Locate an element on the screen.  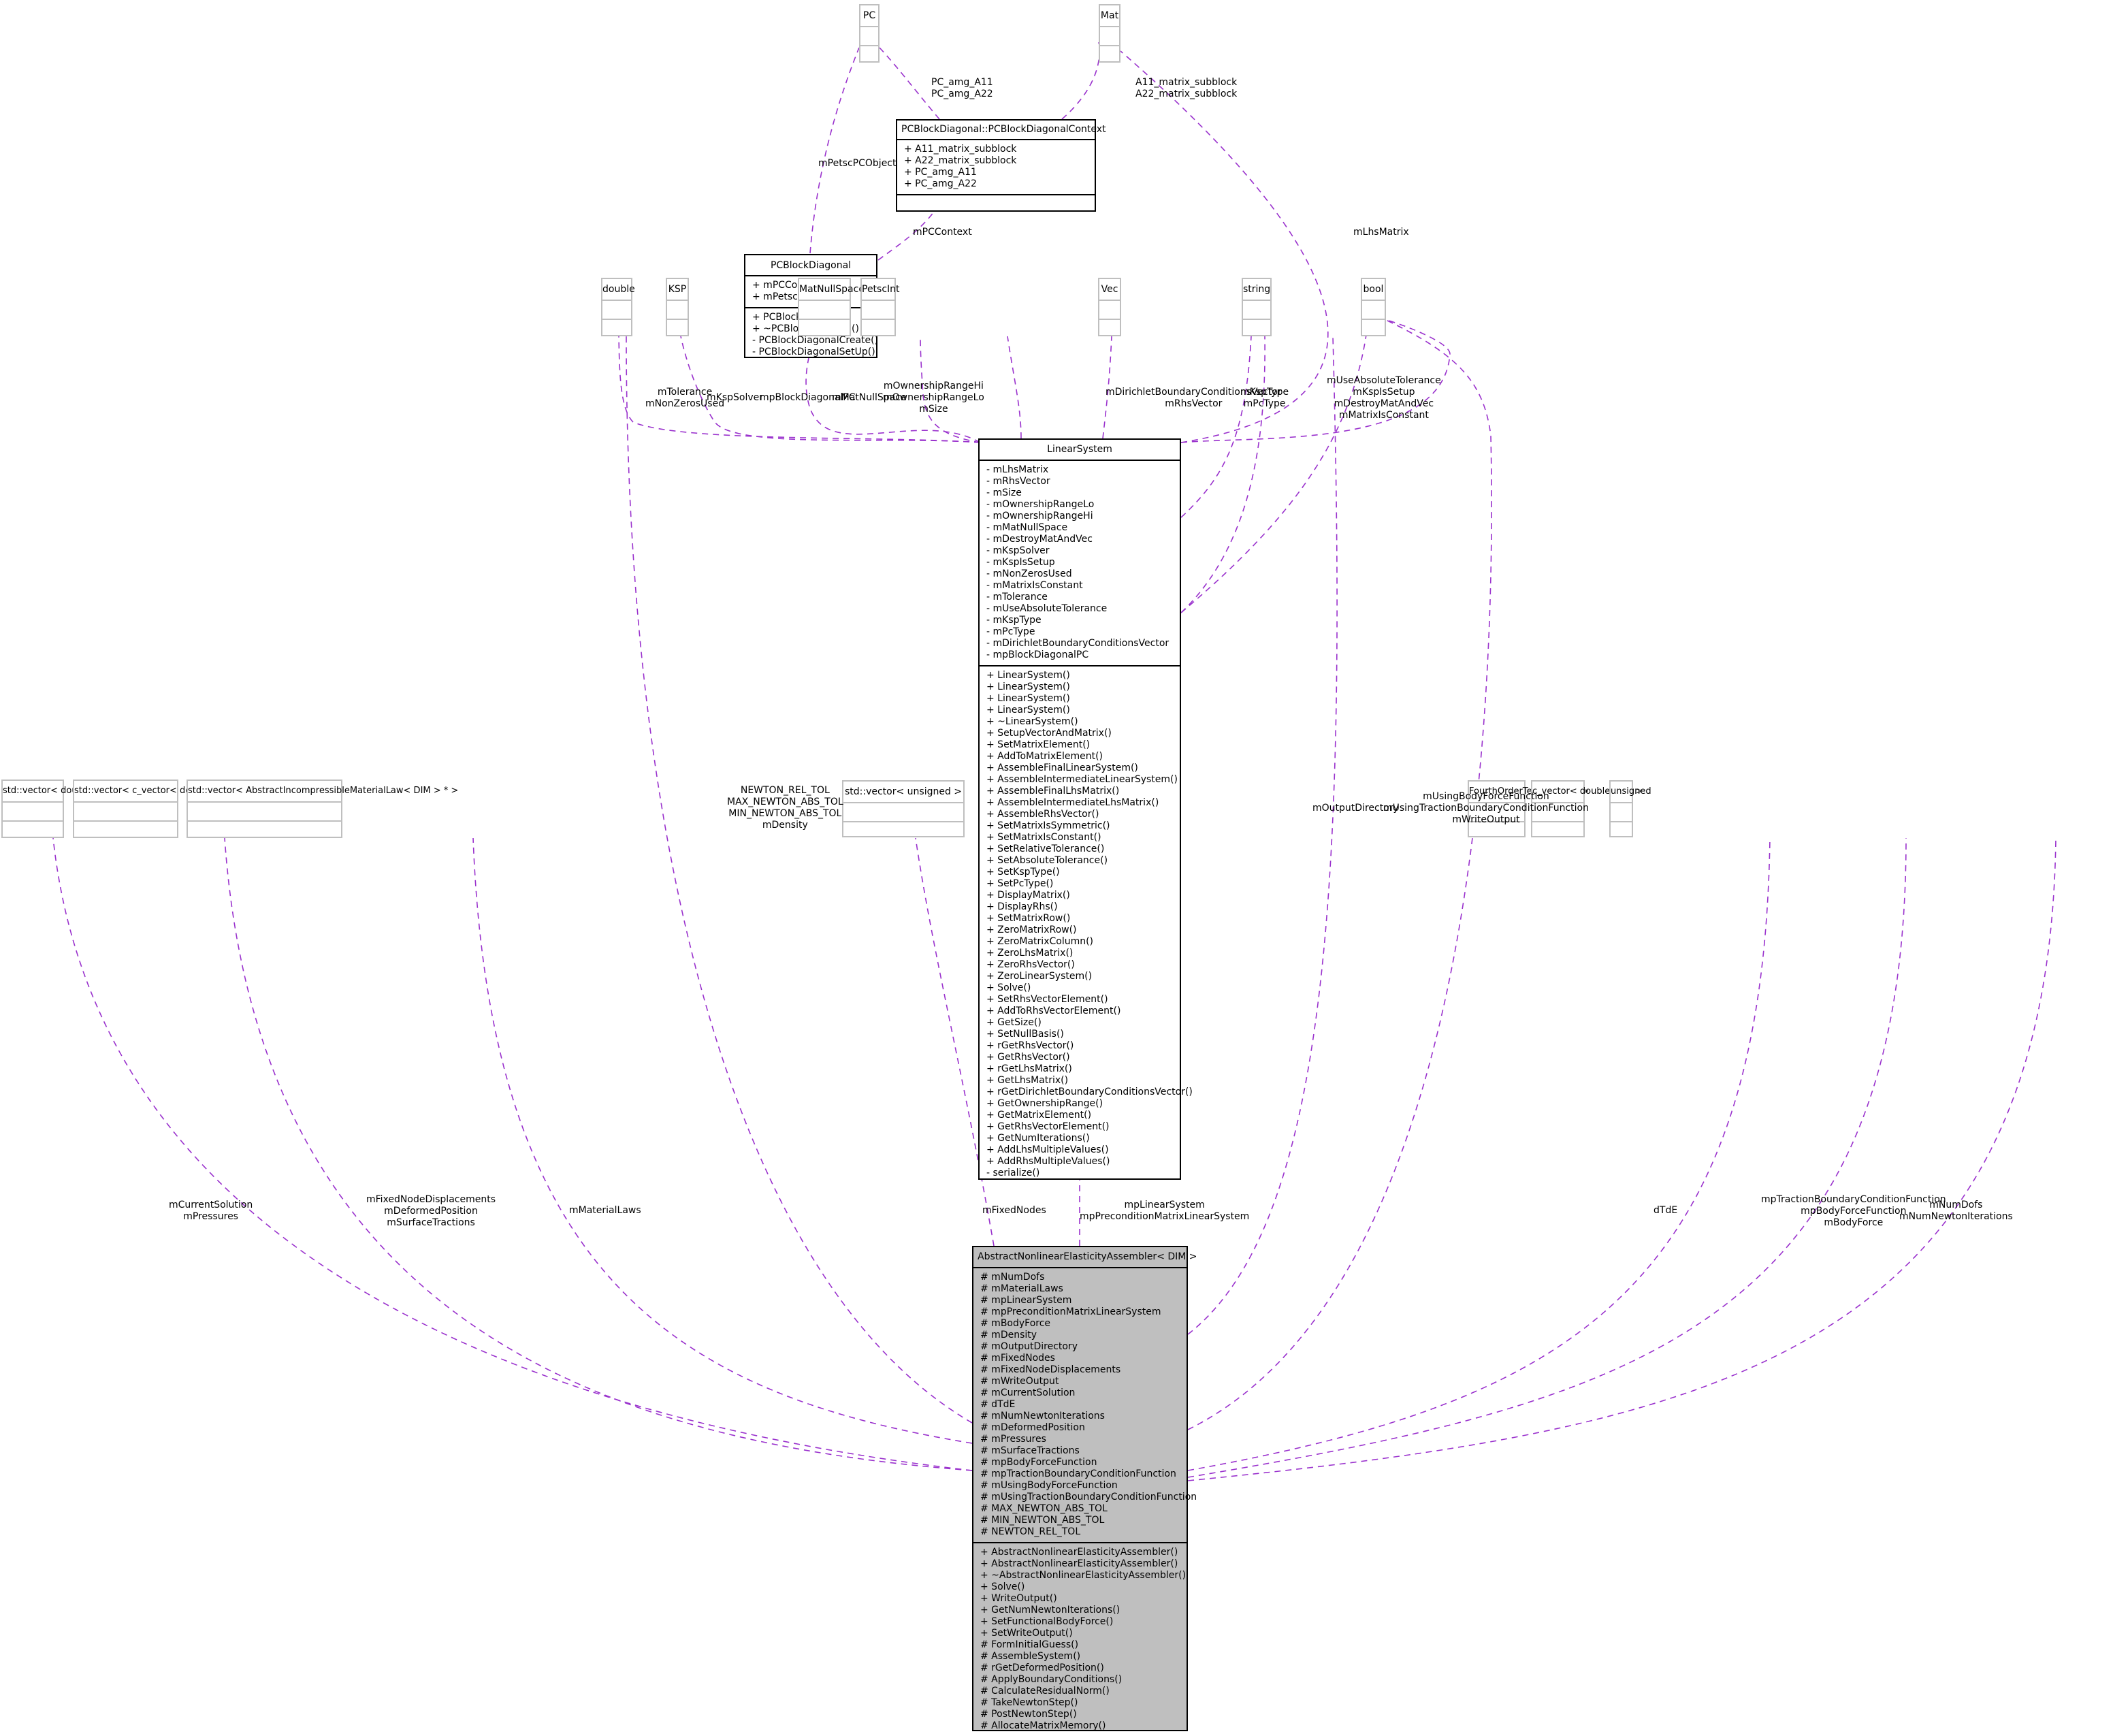
edge-label-line: mDeformedPosition is located at coordinates (431, 1211).